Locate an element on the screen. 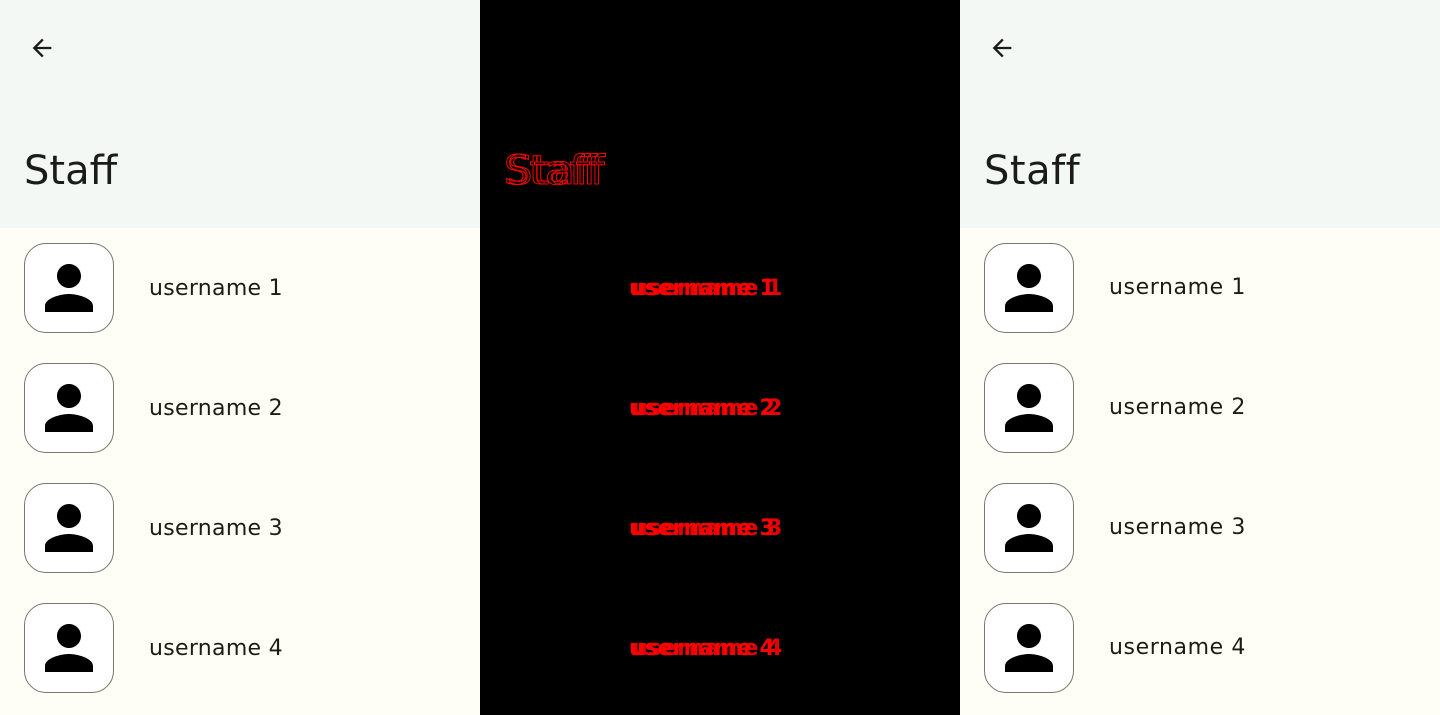  overlay-username-offset: username 2 is located at coordinates (707, 408).